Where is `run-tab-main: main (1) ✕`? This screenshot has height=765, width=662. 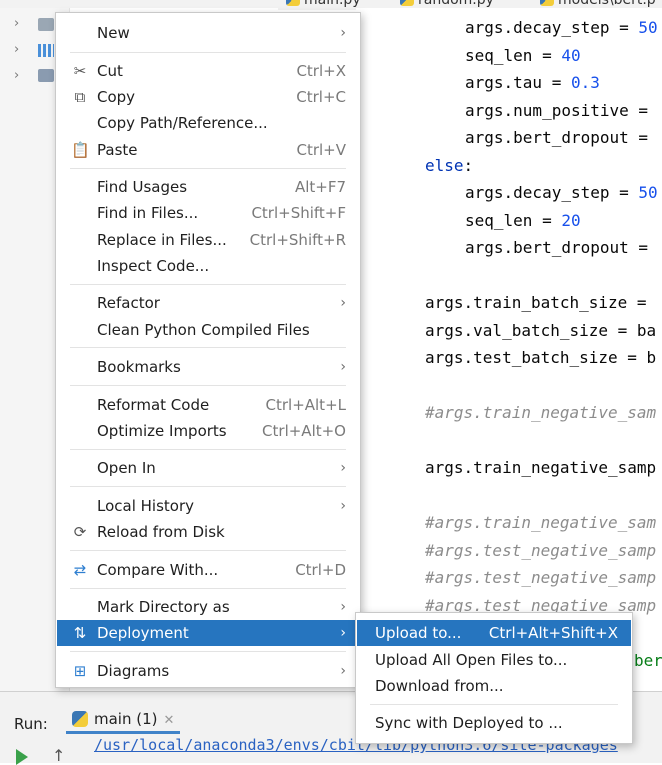 run-tab-main: main (1) ✕ is located at coordinates (123, 720).